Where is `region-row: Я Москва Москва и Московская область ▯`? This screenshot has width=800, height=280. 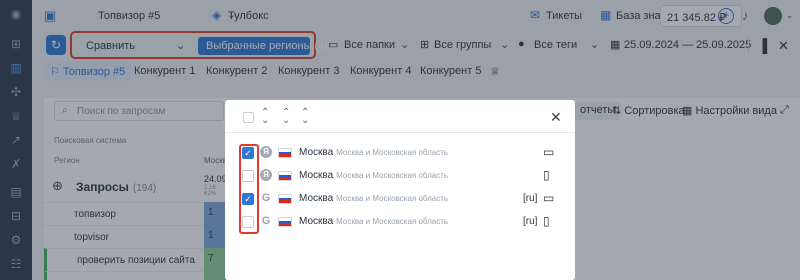
region-row: Я Москва Москва и Московская область ▯ is located at coordinates (400, 176).